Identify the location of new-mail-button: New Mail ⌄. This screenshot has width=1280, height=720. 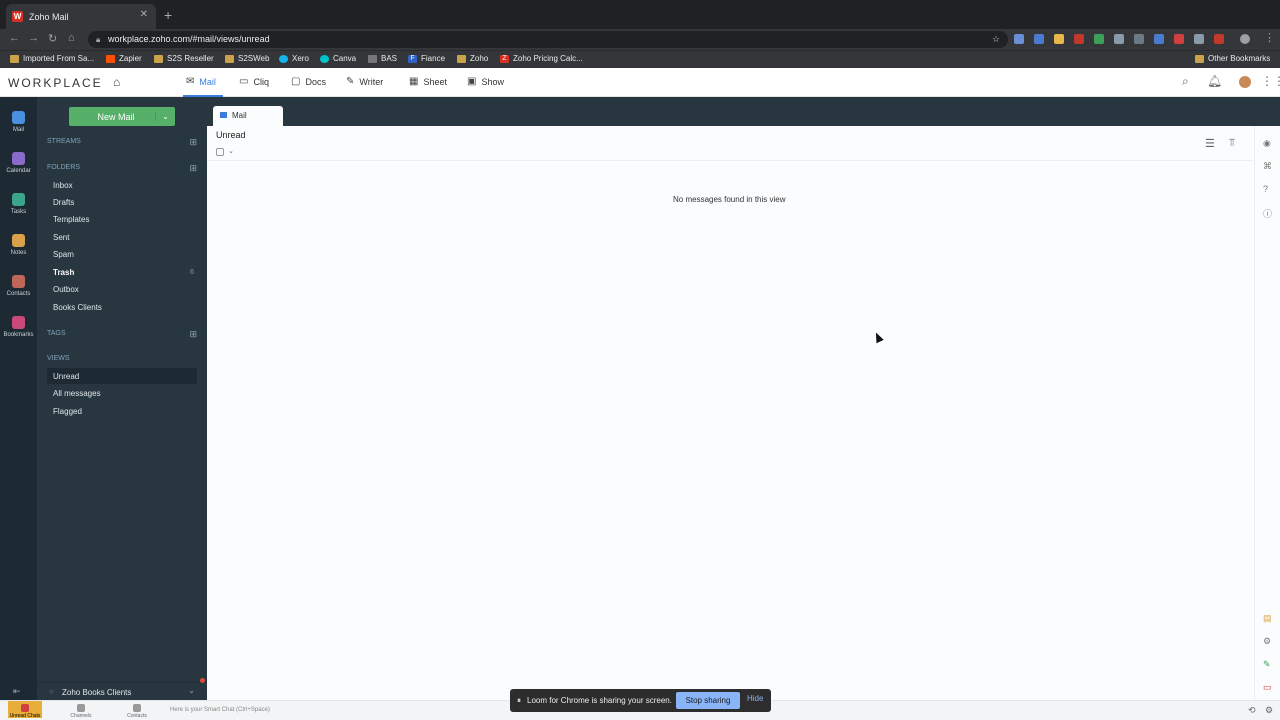
(122, 116).